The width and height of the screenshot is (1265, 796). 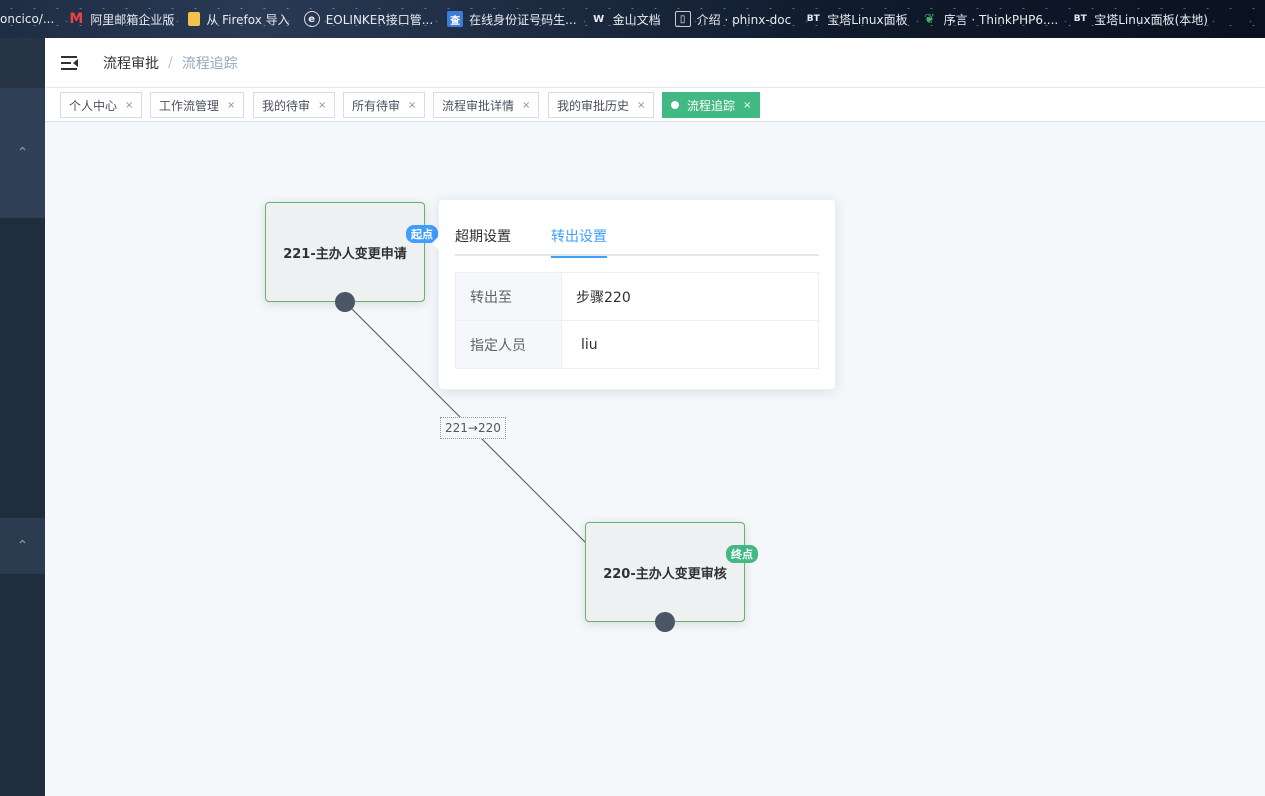 I want to click on tag-all-pending: 所有待审 ×, so click(x=384, y=105).